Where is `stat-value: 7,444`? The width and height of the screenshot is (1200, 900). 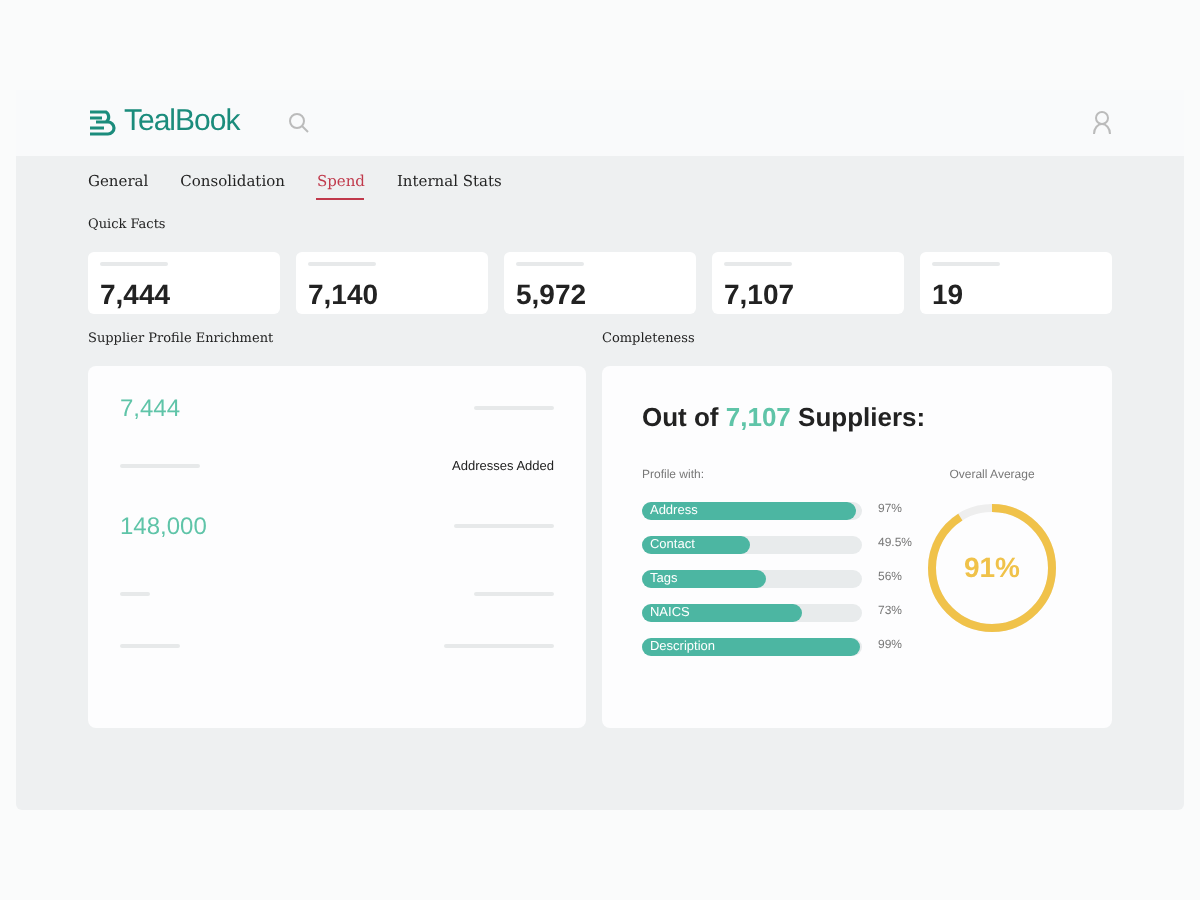
stat-value: 7,444 is located at coordinates (150, 408).